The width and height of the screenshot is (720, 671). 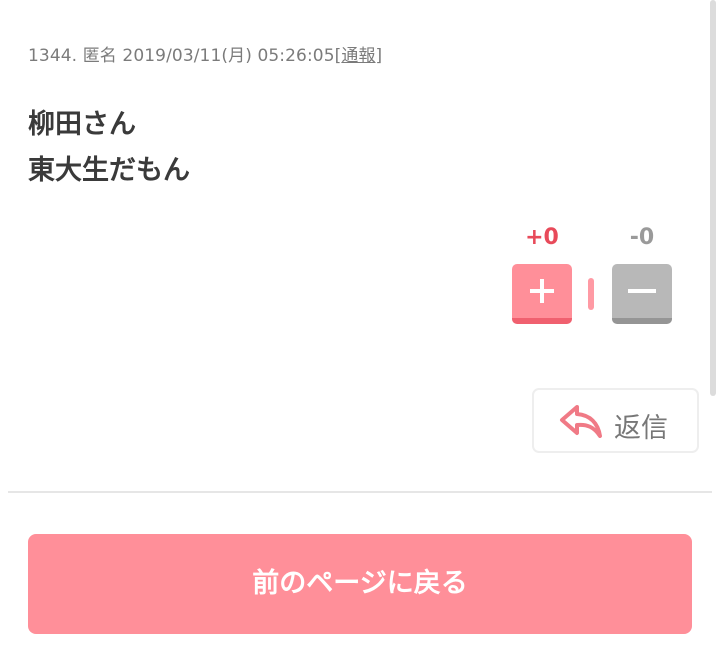 What do you see at coordinates (379, 56) in the screenshot?
I see `report-bracket-close: ]` at bounding box center [379, 56].